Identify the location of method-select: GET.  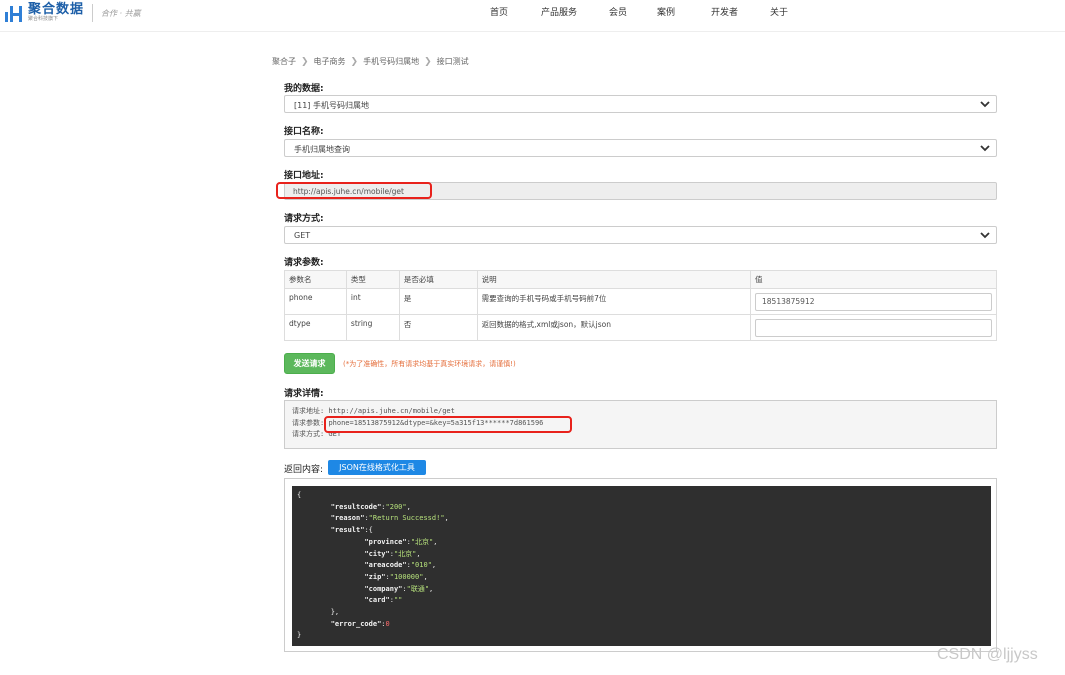
(640, 235).